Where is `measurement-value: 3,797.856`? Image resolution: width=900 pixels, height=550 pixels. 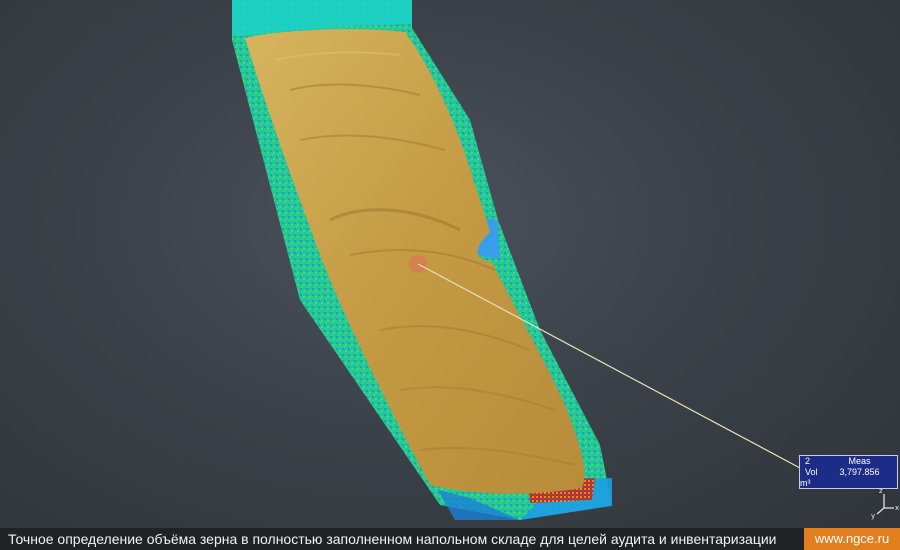 measurement-value: 3,797.856 is located at coordinates (859, 472).